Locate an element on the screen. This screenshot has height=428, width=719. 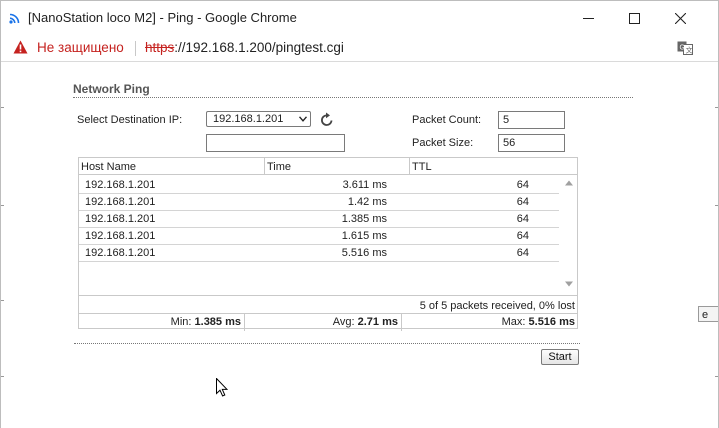
packet-size-label: Packet Size: is located at coordinates (443, 143).